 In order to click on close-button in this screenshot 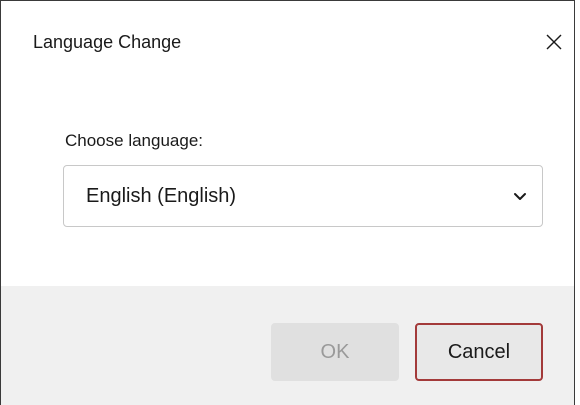, I will do `click(554, 42)`.